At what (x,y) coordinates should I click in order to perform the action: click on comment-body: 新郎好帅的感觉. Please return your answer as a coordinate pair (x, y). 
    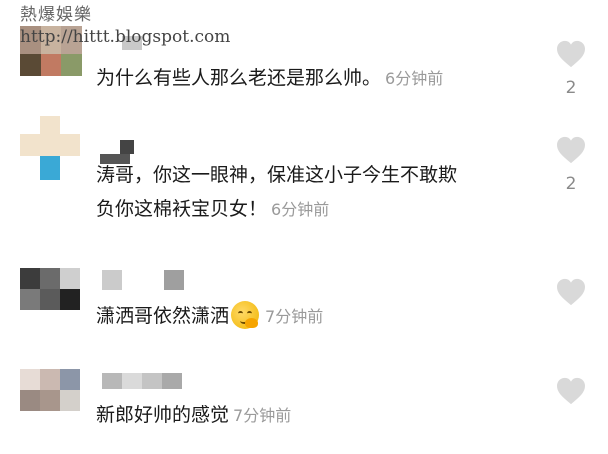
    Looking at the image, I should click on (163, 415).